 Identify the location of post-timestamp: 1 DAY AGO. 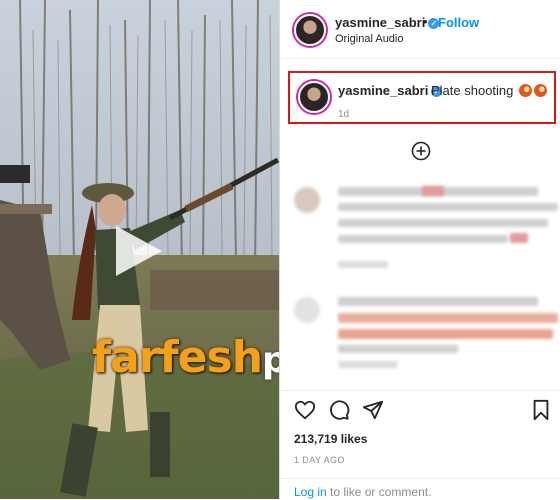
(319, 460).